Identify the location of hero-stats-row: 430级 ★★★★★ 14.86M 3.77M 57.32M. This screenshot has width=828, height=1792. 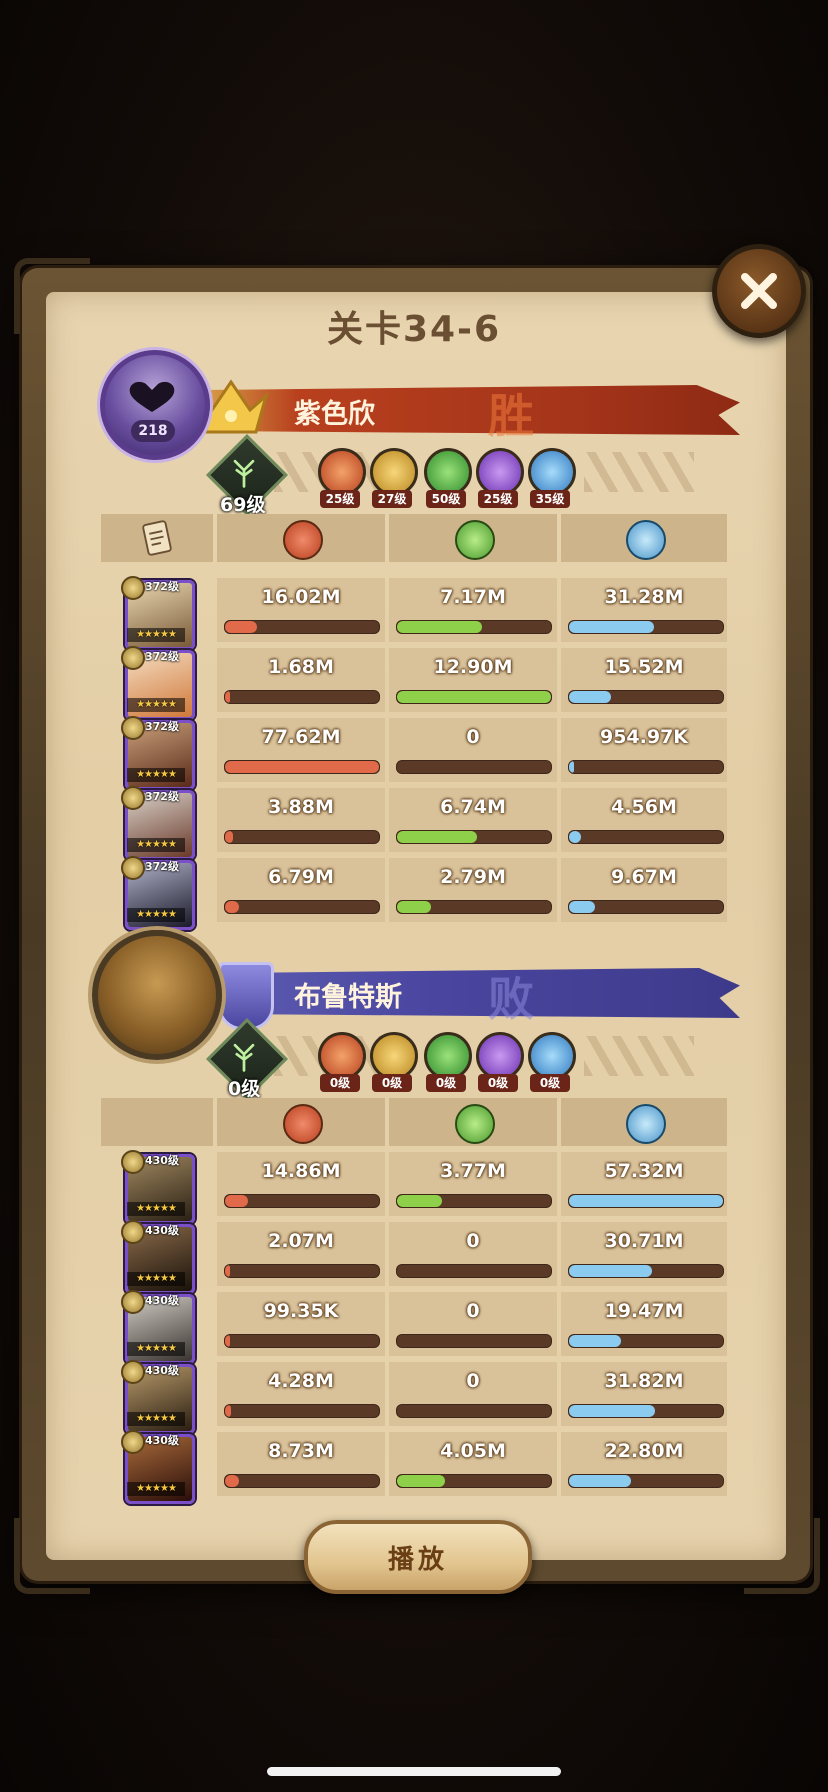
(414, 1187).